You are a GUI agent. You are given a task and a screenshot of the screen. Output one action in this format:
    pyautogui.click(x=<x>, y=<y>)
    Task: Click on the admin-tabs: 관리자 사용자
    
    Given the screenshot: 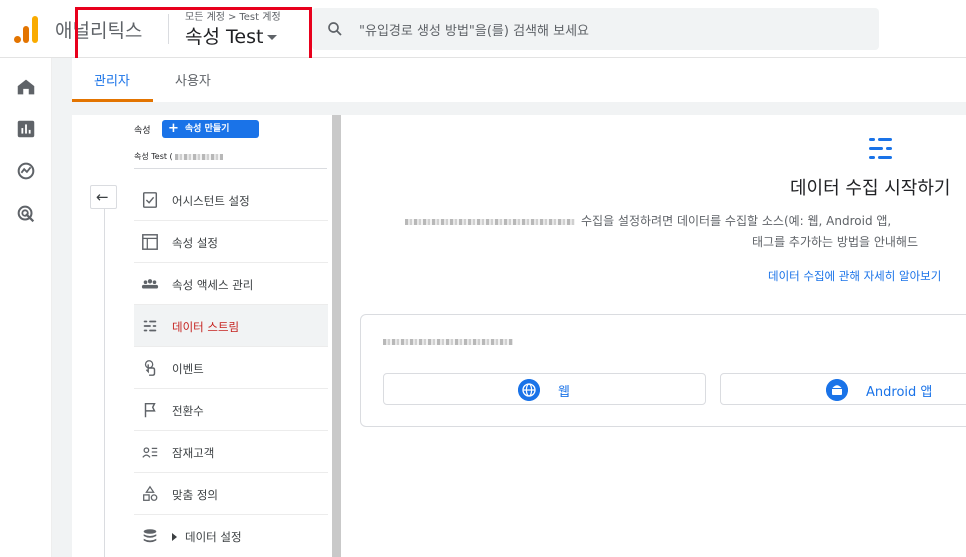 What is the action you would take?
    pyautogui.click(x=519, y=80)
    